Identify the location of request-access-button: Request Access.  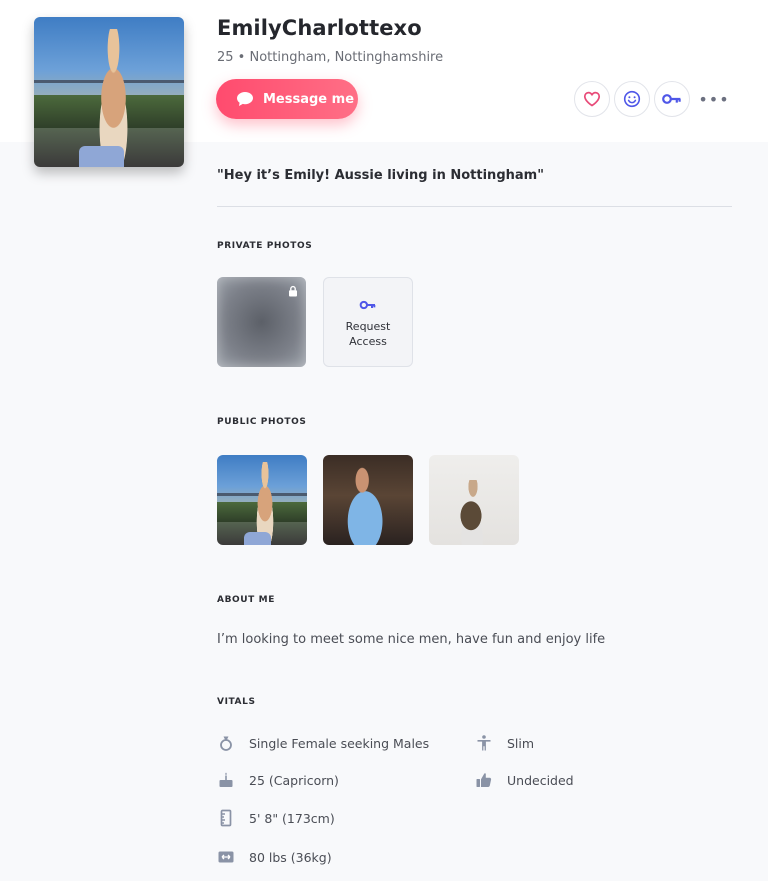
(368, 322).